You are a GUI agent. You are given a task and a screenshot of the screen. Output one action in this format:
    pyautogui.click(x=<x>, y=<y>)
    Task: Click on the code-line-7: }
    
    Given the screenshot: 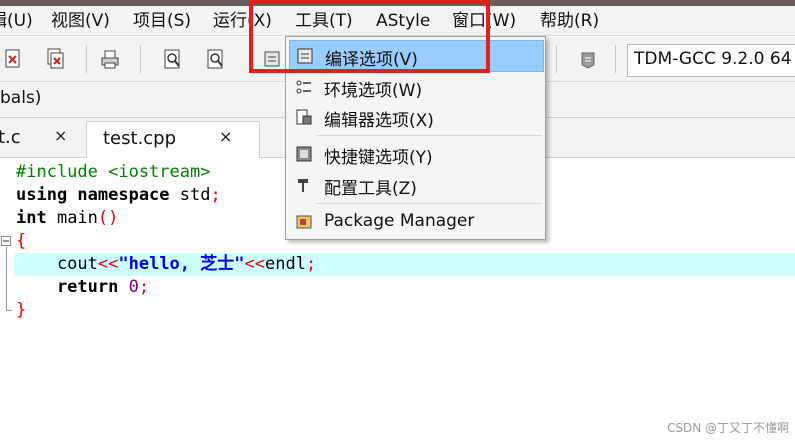 What is the action you would take?
    pyautogui.click(x=21, y=310)
    